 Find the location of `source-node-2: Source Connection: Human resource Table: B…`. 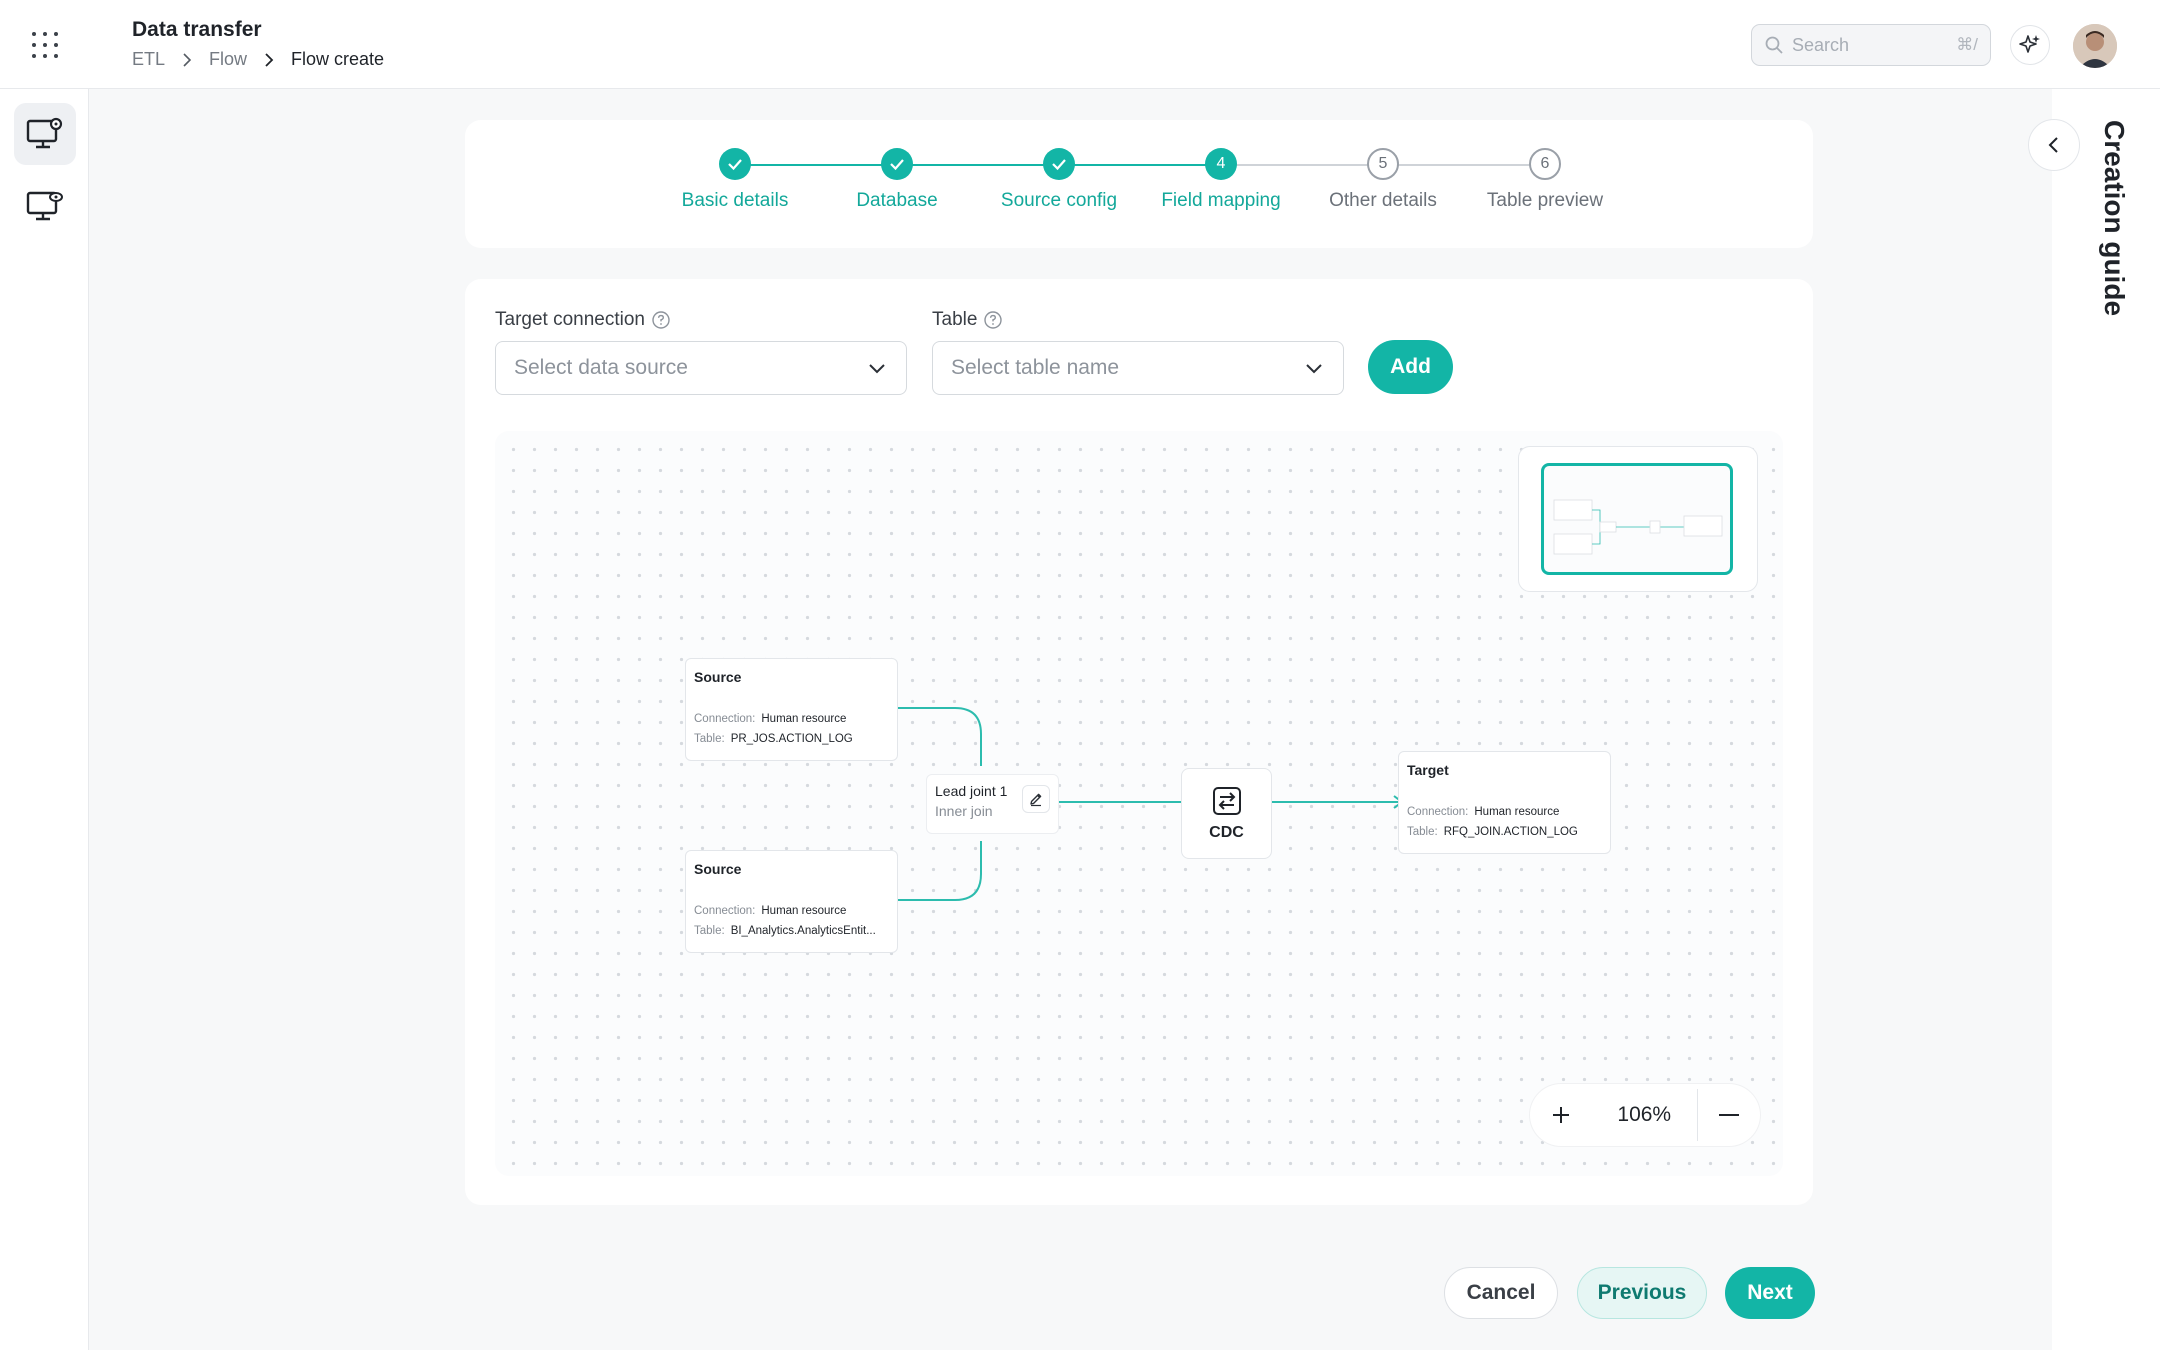

source-node-2: Source Connection: Human resource Table: B… is located at coordinates (791, 901).